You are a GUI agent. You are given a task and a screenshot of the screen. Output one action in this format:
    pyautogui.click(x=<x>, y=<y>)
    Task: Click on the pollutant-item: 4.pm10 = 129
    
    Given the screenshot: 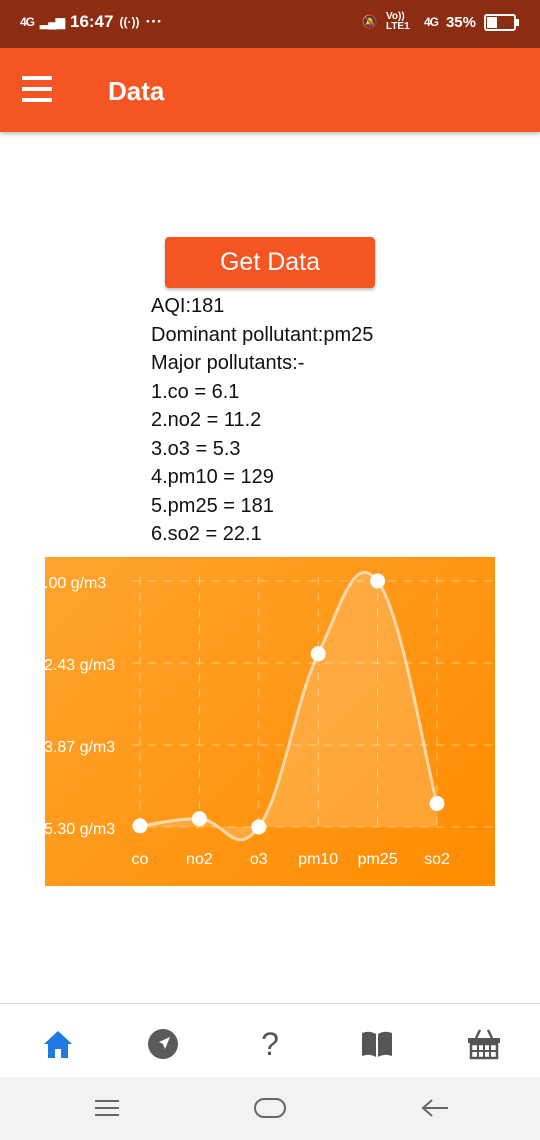 What is the action you would take?
    pyautogui.click(x=212, y=477)
    